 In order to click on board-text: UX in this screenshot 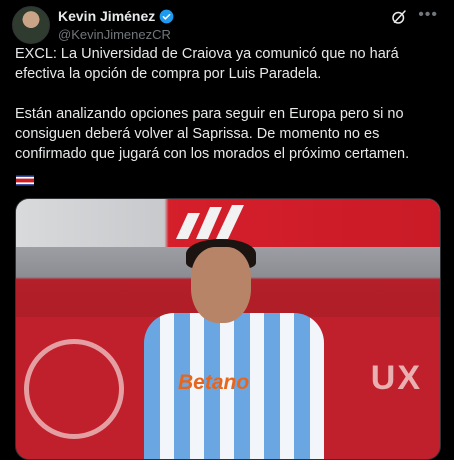, I will do `click(396, 378)`.